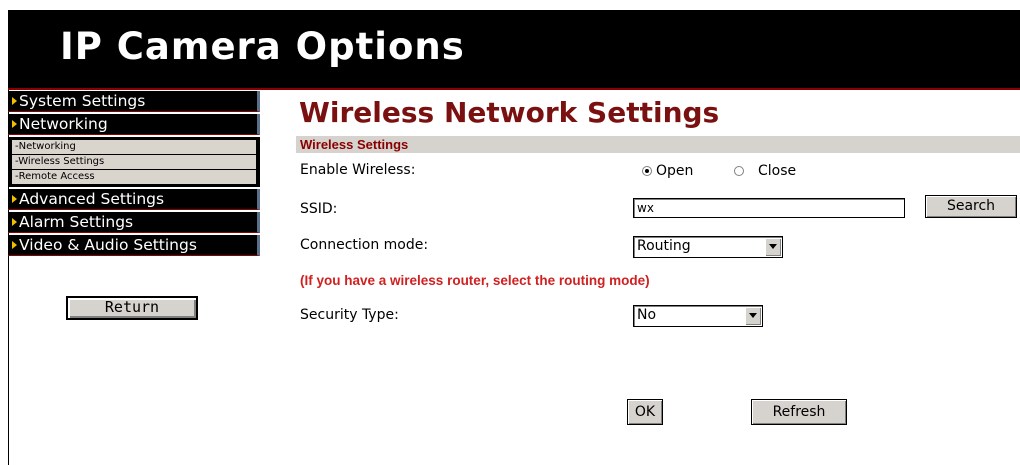 The height and width of the screenshot is (465, 1020). I want to click on ssid-label: SSID:, so click(319, 209).